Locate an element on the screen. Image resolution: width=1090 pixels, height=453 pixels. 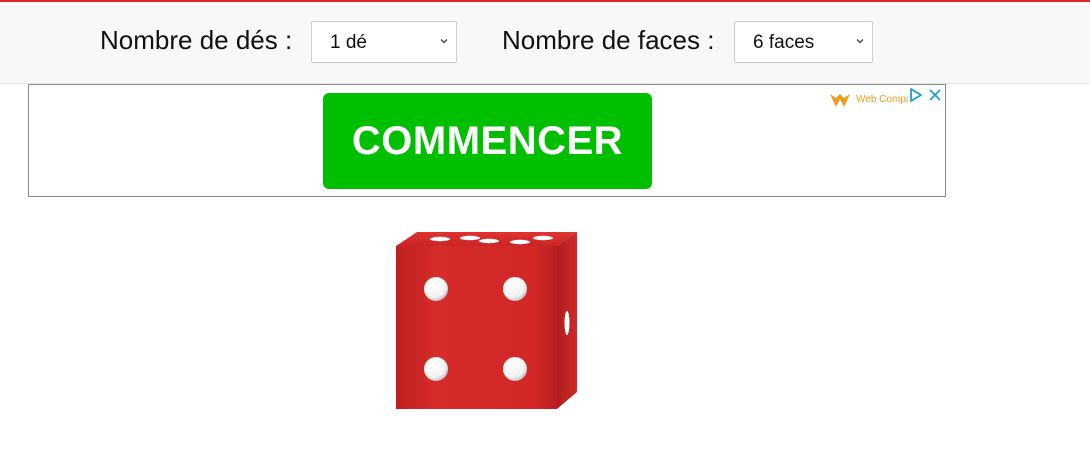
die-front-face is located at coordinates (476, 327).